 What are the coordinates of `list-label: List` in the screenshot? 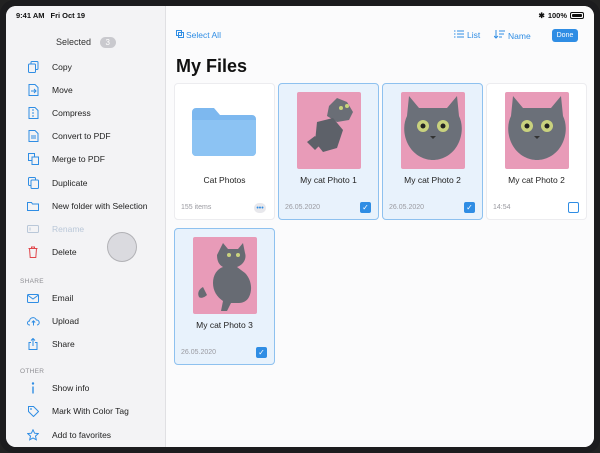 It's located at (474, 35).